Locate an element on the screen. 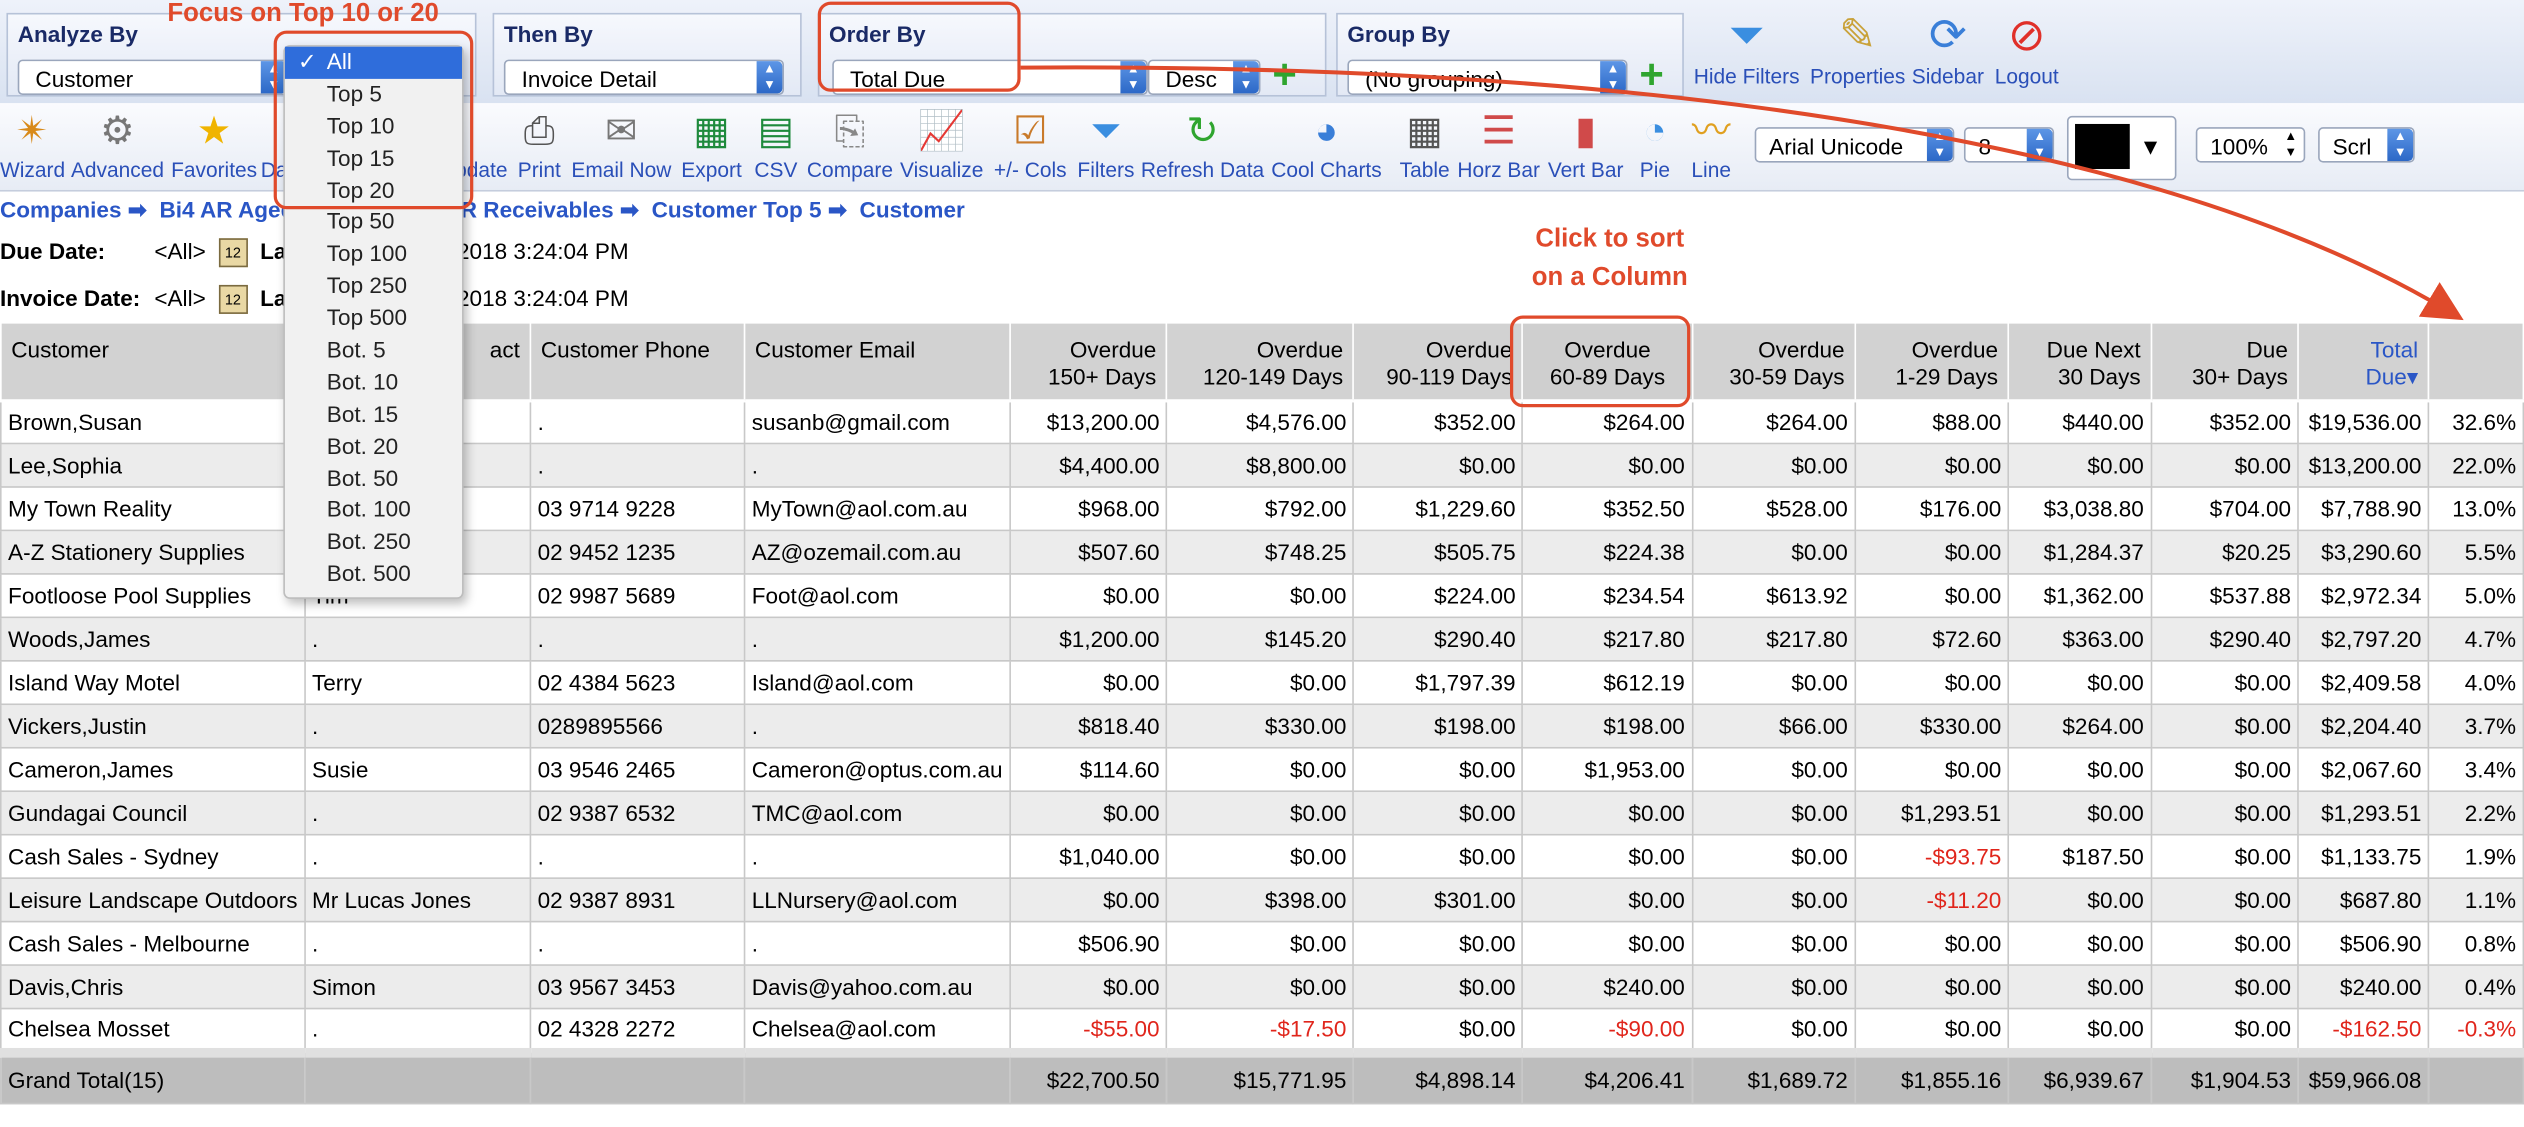 This screenshot has height=1127, width=2524. arrow-path is located at coordinates (1742, 193).